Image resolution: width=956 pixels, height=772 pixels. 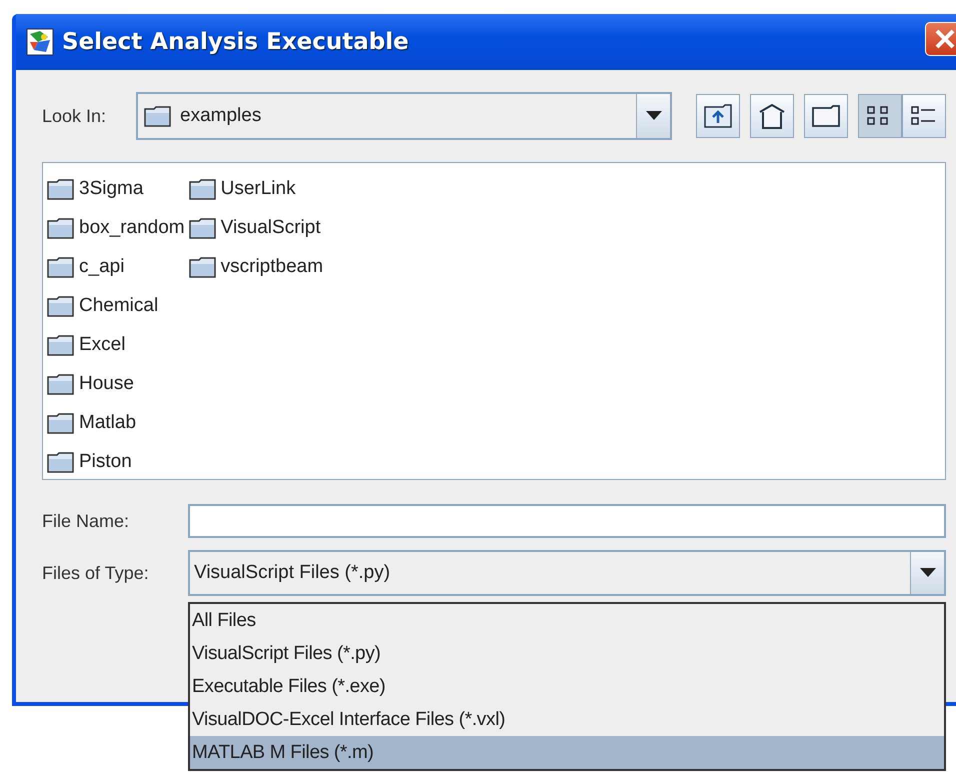 I want to click on folder-item: House, so click(x=116, y=383).